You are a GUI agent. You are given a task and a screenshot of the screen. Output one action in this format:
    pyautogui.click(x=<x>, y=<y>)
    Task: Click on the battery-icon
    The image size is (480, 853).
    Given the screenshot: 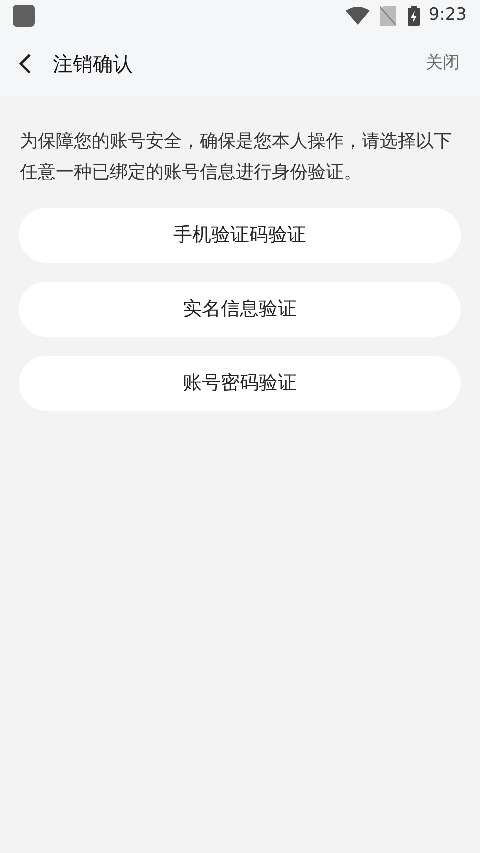 What is the action you would take?
    pyautogui.click(x=414, y=16)
    